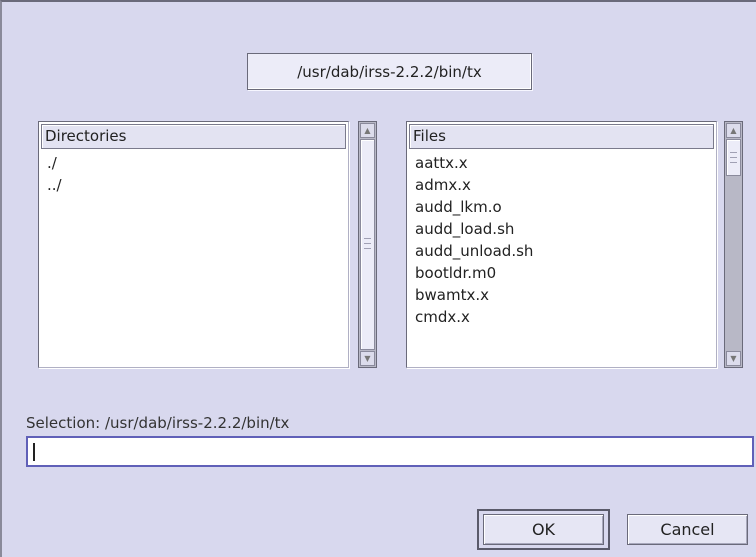  I want to click on file-item: cmdx.x, so click(563, 317).